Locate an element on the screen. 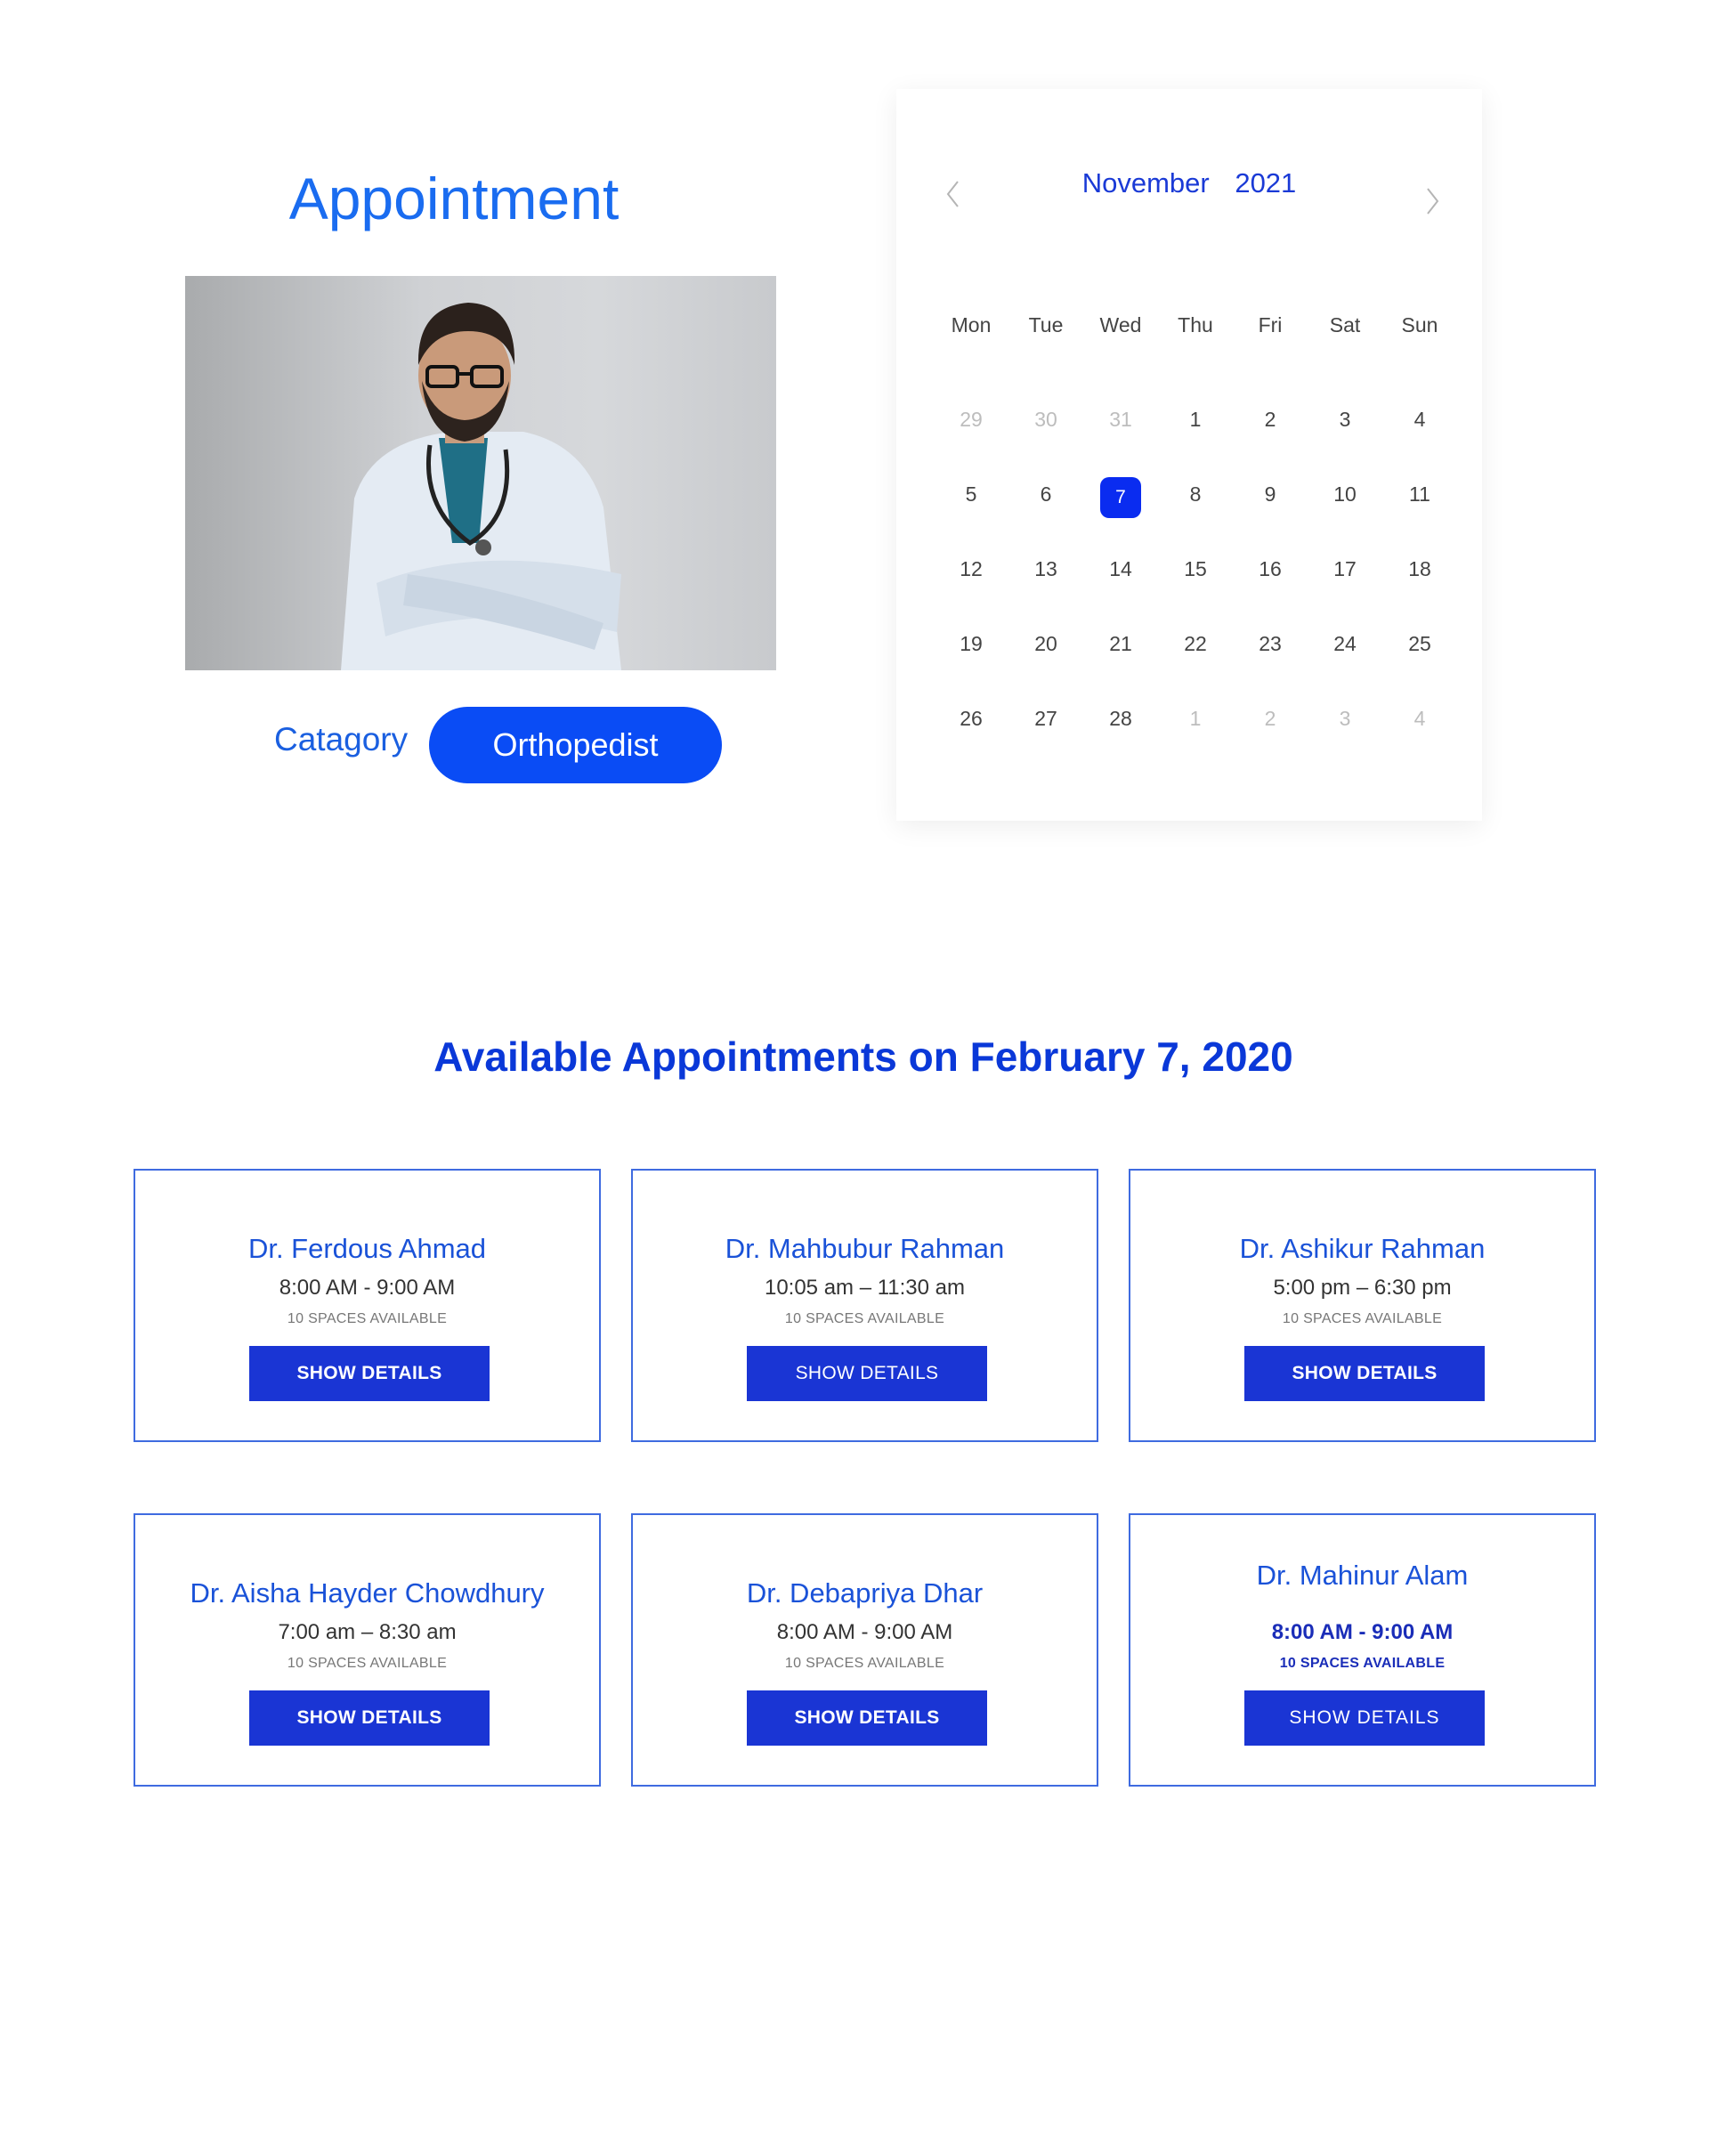 Image resolution: width=1709 pixels, height=2156 pixels. calendar-day: 14 is located at coordinates (1120, 568).